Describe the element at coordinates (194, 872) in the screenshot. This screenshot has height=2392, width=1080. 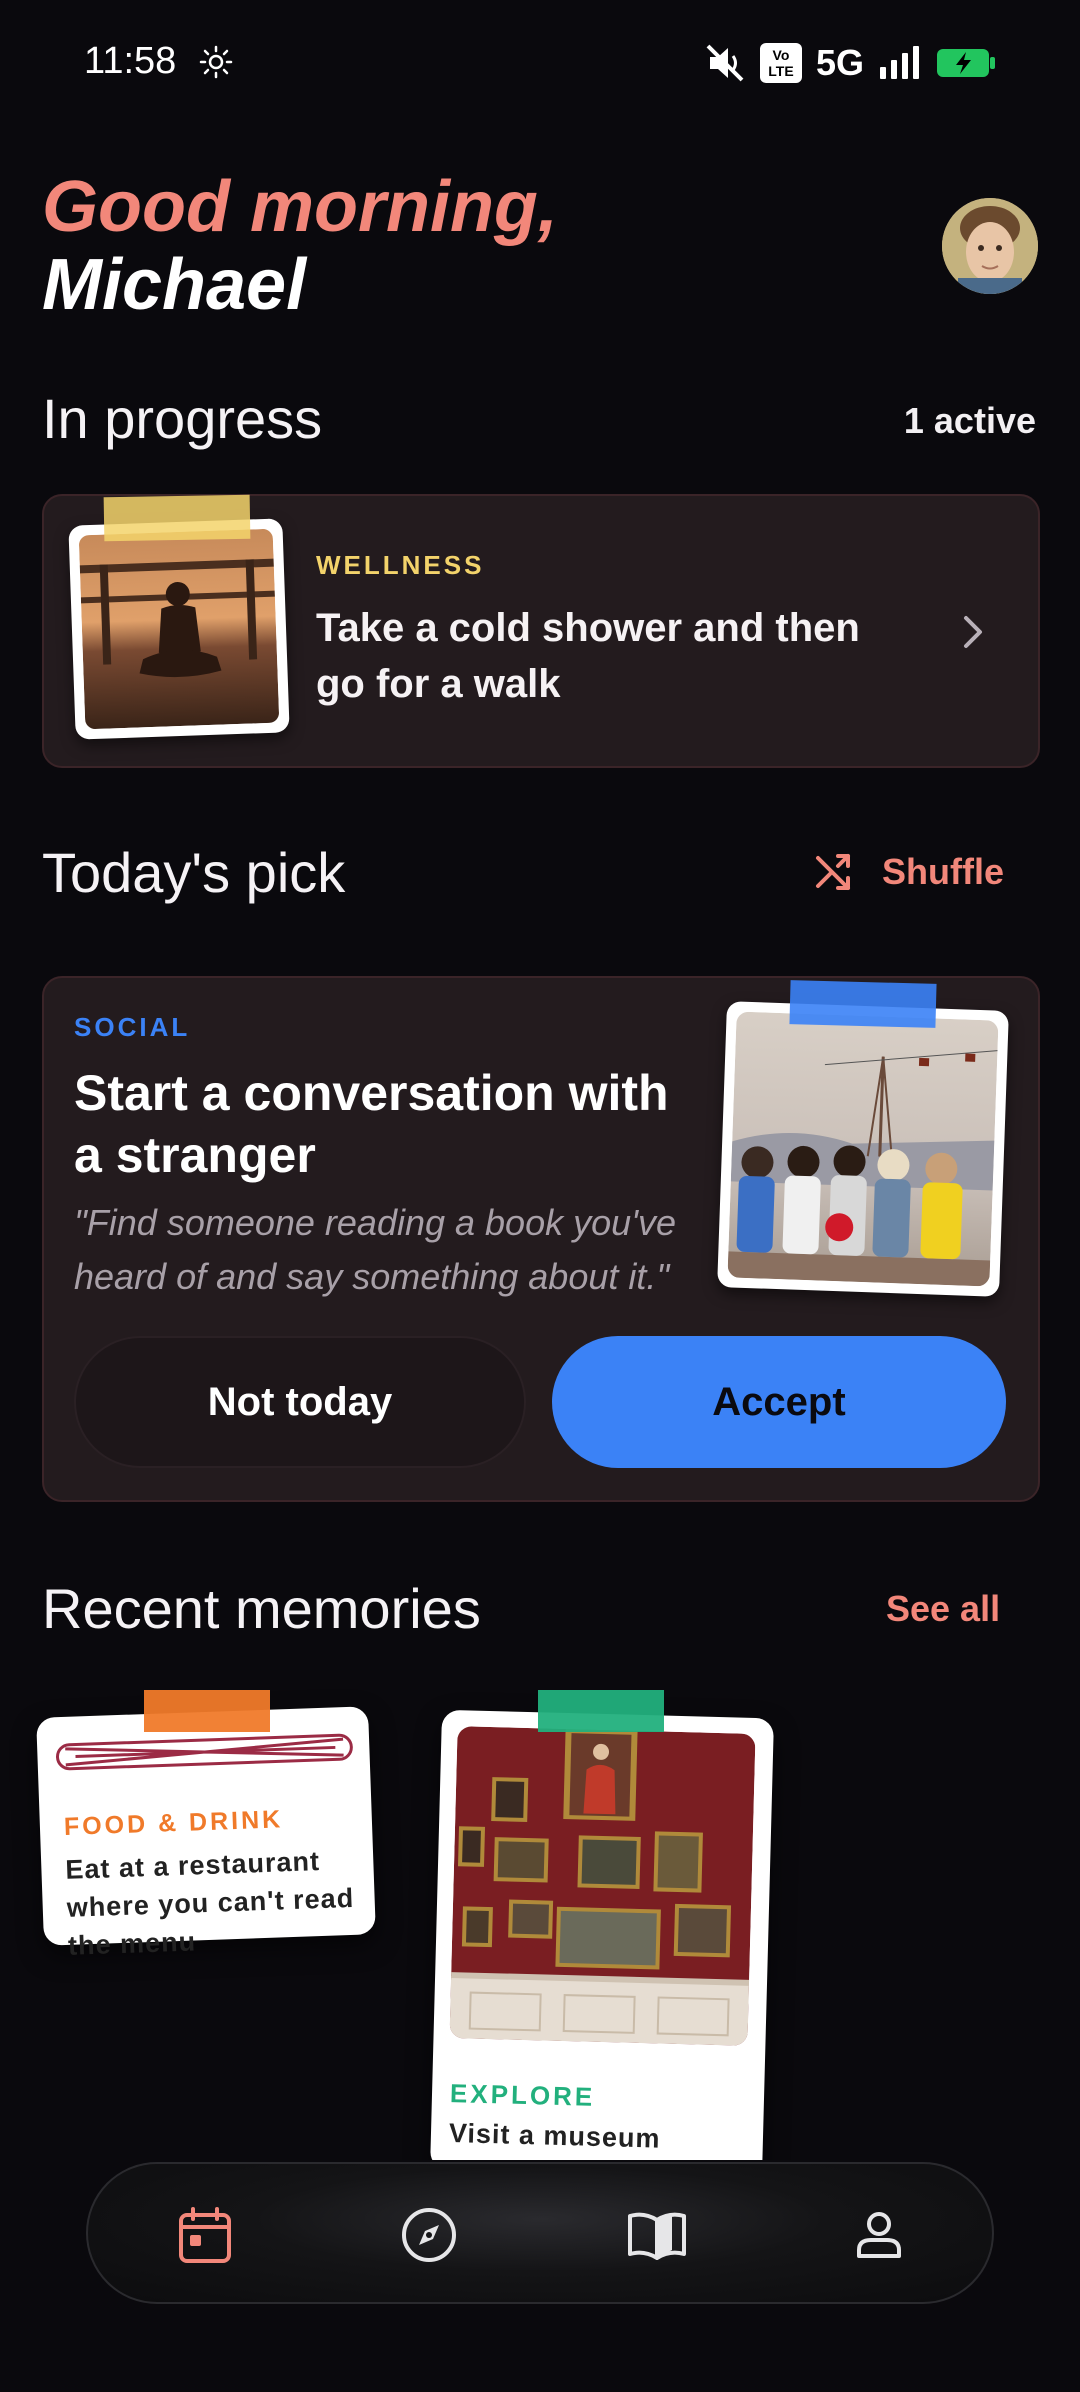
I see `todays-pick-title: Today's pick` at that location.